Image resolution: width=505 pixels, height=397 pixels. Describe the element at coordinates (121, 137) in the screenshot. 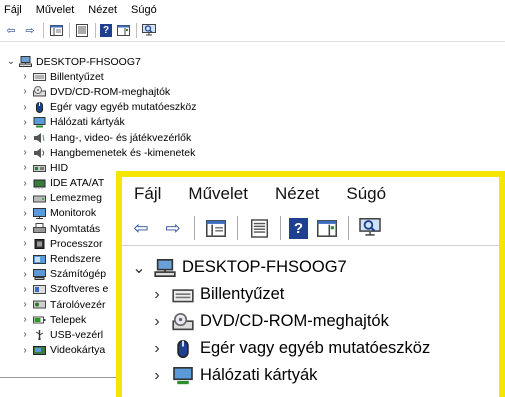

I see `tree-item-label: Hang-, video- és játékvezérlők` at that location.